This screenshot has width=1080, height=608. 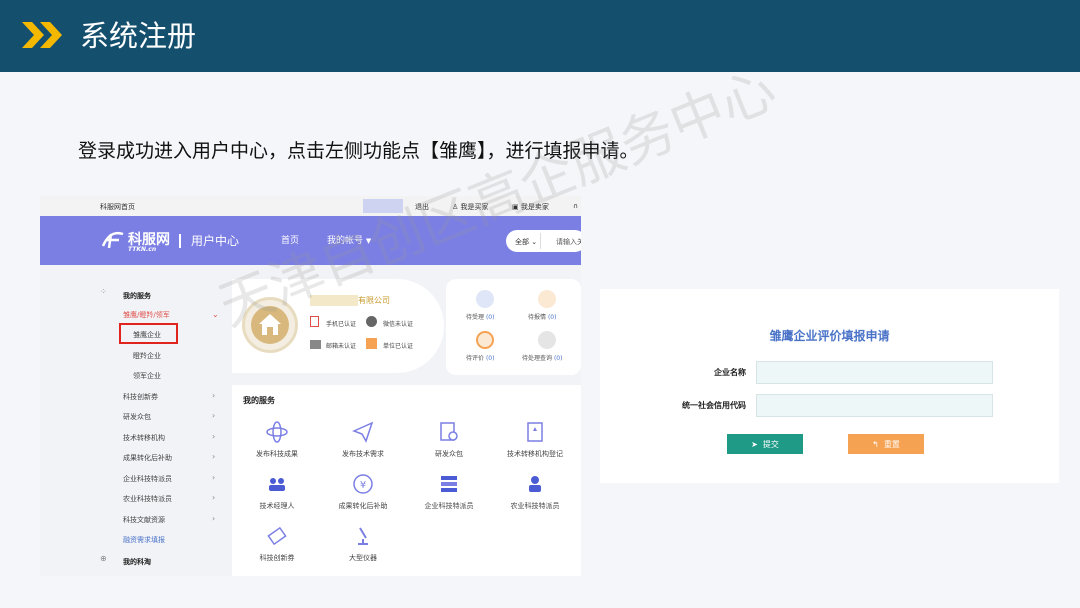 I want to click on document-icon, so click(x=485, y=299).